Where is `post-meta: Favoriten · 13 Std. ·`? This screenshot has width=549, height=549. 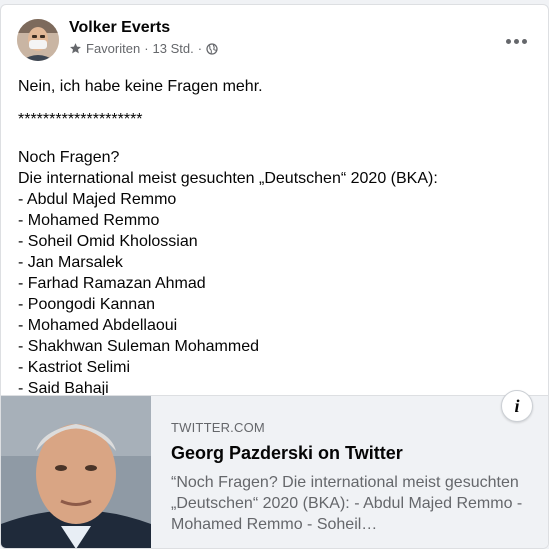 post-meta: Favoriten · 13 Std. · is located at coordinates (143, 48).